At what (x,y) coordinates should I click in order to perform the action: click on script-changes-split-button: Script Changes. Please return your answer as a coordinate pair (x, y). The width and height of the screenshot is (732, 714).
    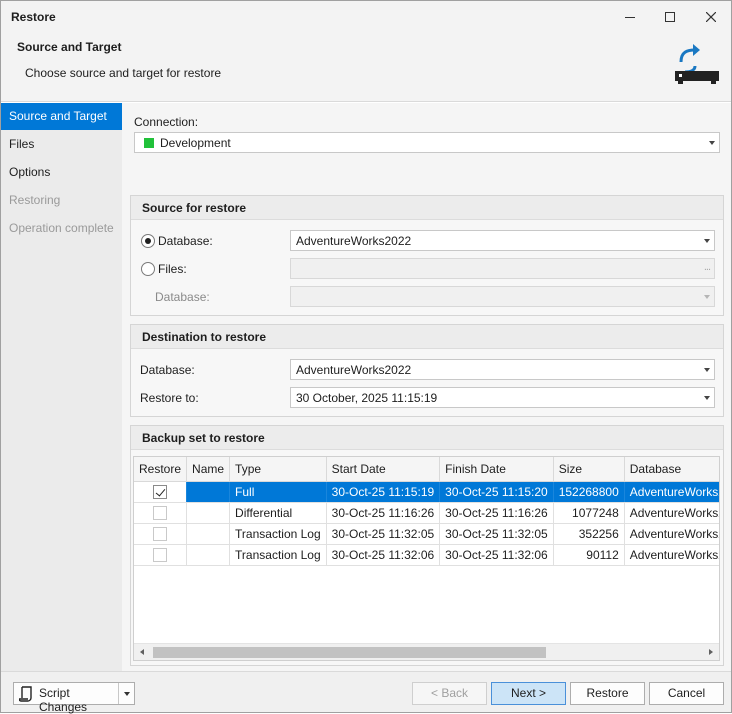
    Looking at the image, I should click on (74, 698).